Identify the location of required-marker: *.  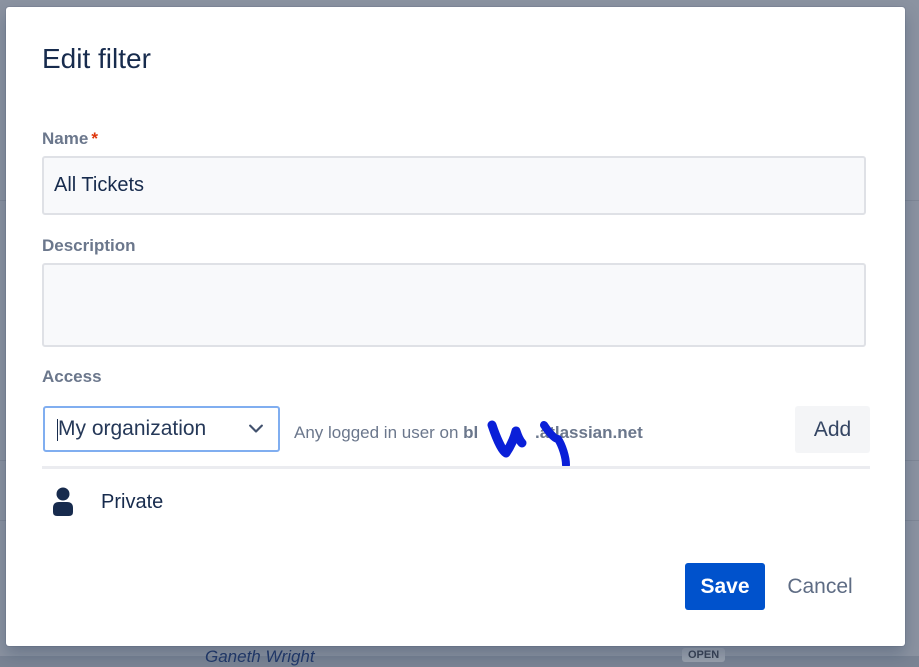
(94, 138).